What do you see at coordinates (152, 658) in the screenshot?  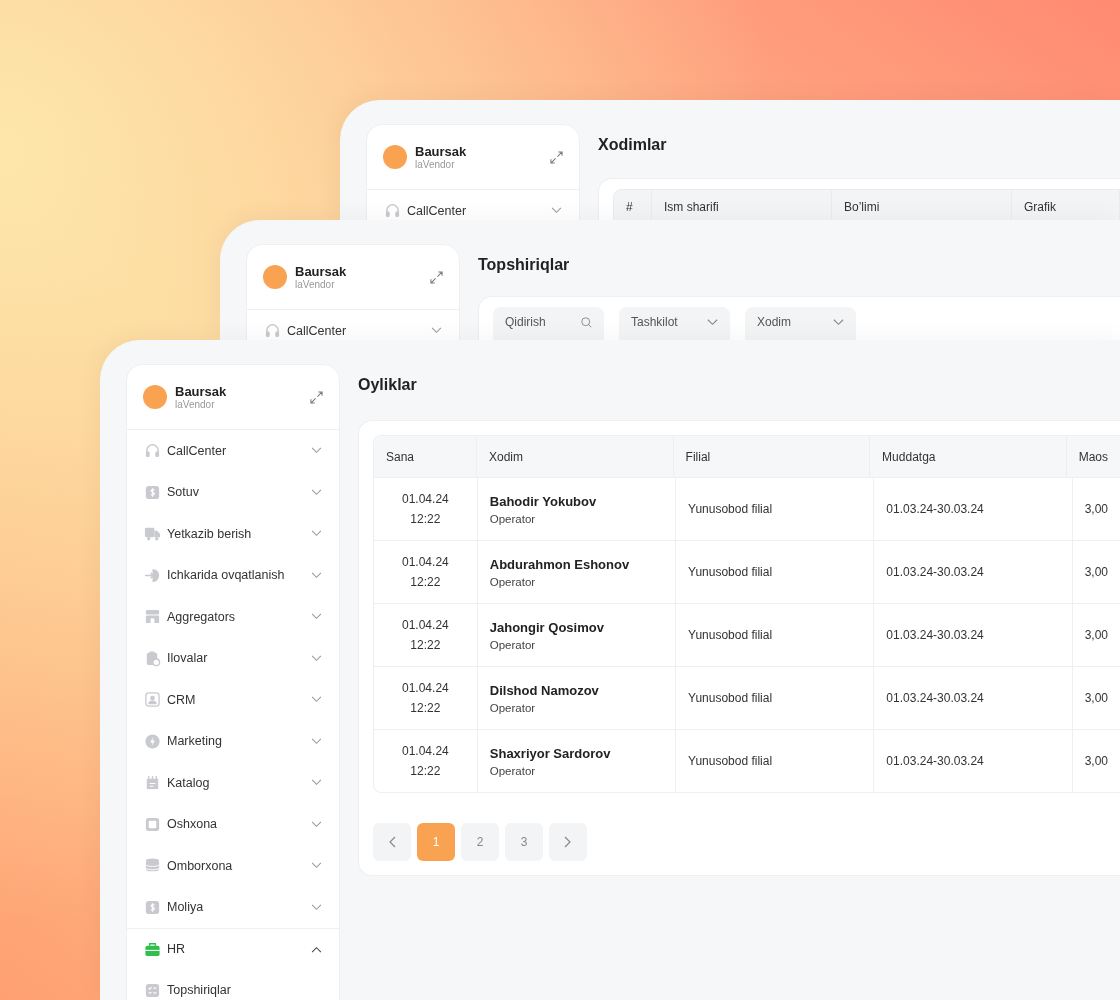 I see `clipboard-icon` at bounding box center [152, 658].